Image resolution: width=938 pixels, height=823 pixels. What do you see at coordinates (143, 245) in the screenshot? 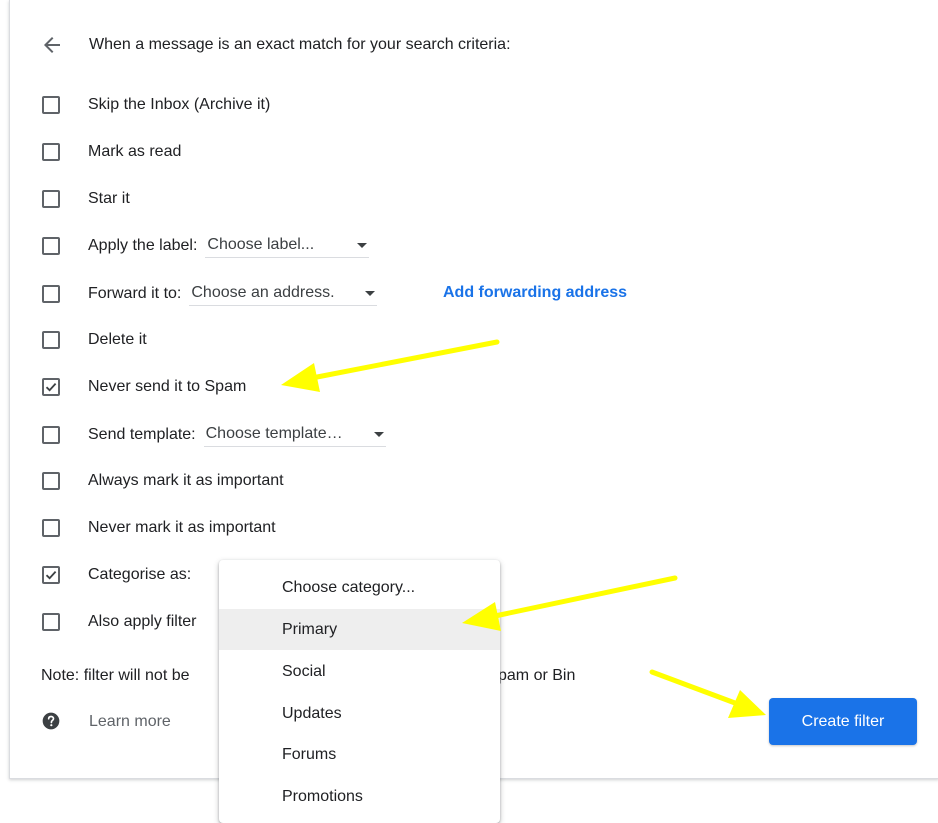
I see `option-label: Apply the label:` at bounding box center [143, 245].